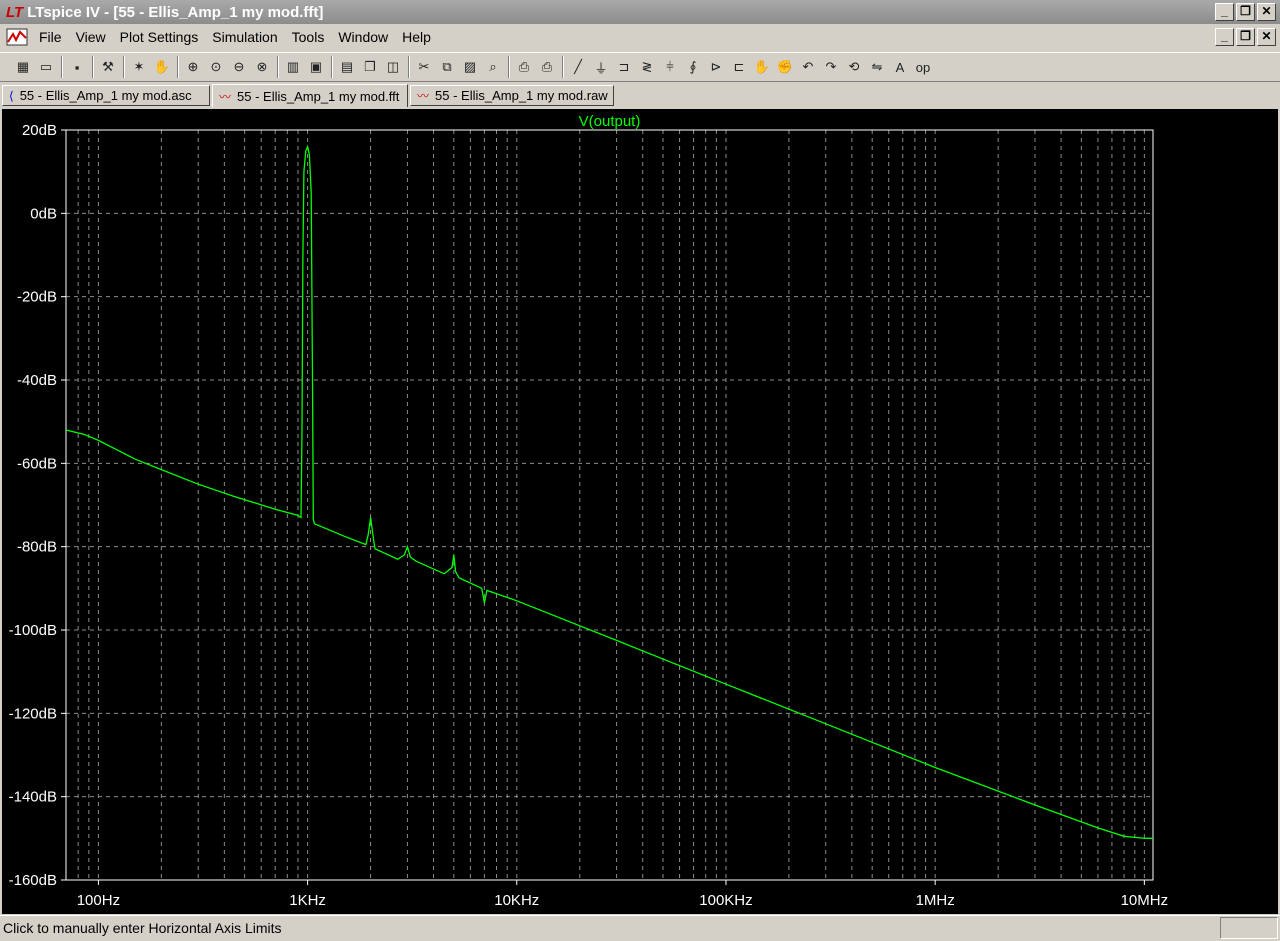 The width and height of the screenshot is (1280, 941). I want to click on zoom-area-icon: ⊙, so click(216, 67).